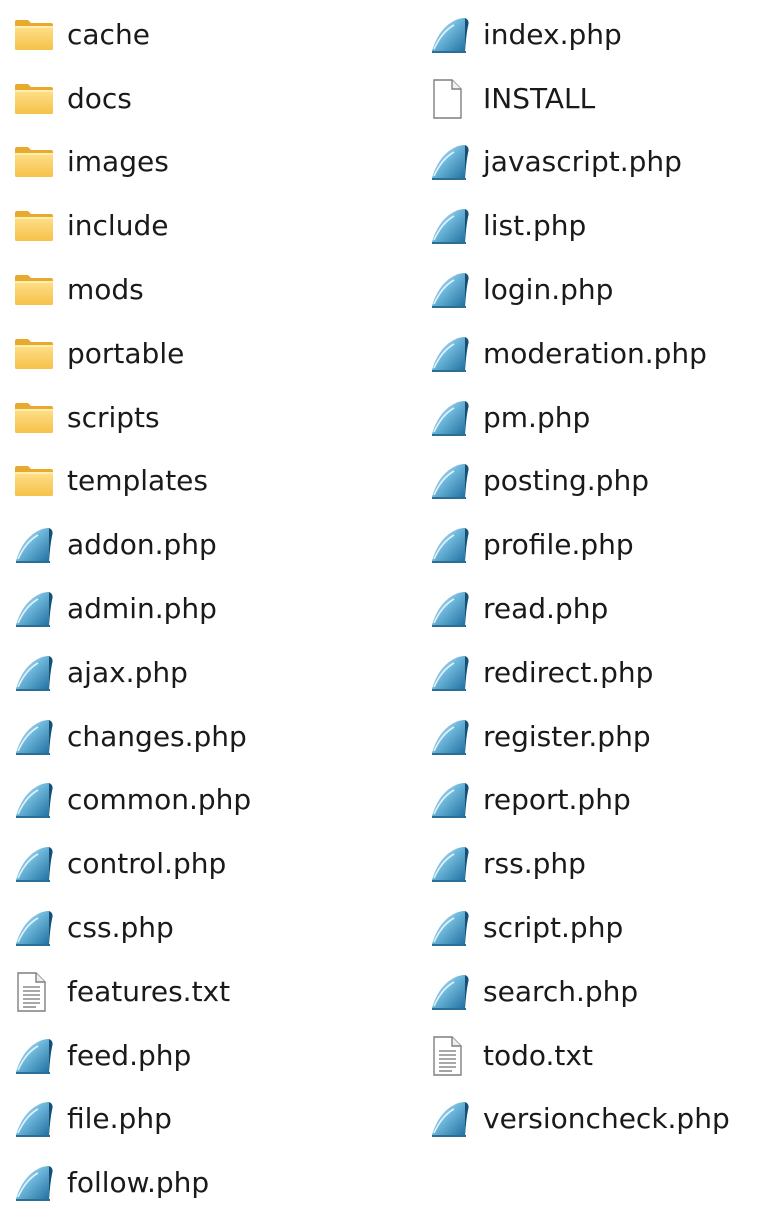  What do you see at coordinates (99, 98) in the screenshot?
I see `file-name: docs` at bounding box center [99, 98].